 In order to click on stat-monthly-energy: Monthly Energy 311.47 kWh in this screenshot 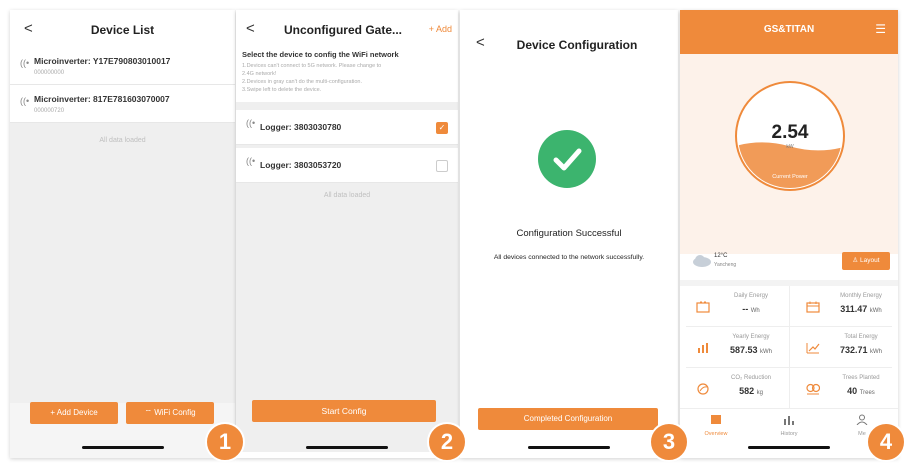, I will do `click(844, 307)`.